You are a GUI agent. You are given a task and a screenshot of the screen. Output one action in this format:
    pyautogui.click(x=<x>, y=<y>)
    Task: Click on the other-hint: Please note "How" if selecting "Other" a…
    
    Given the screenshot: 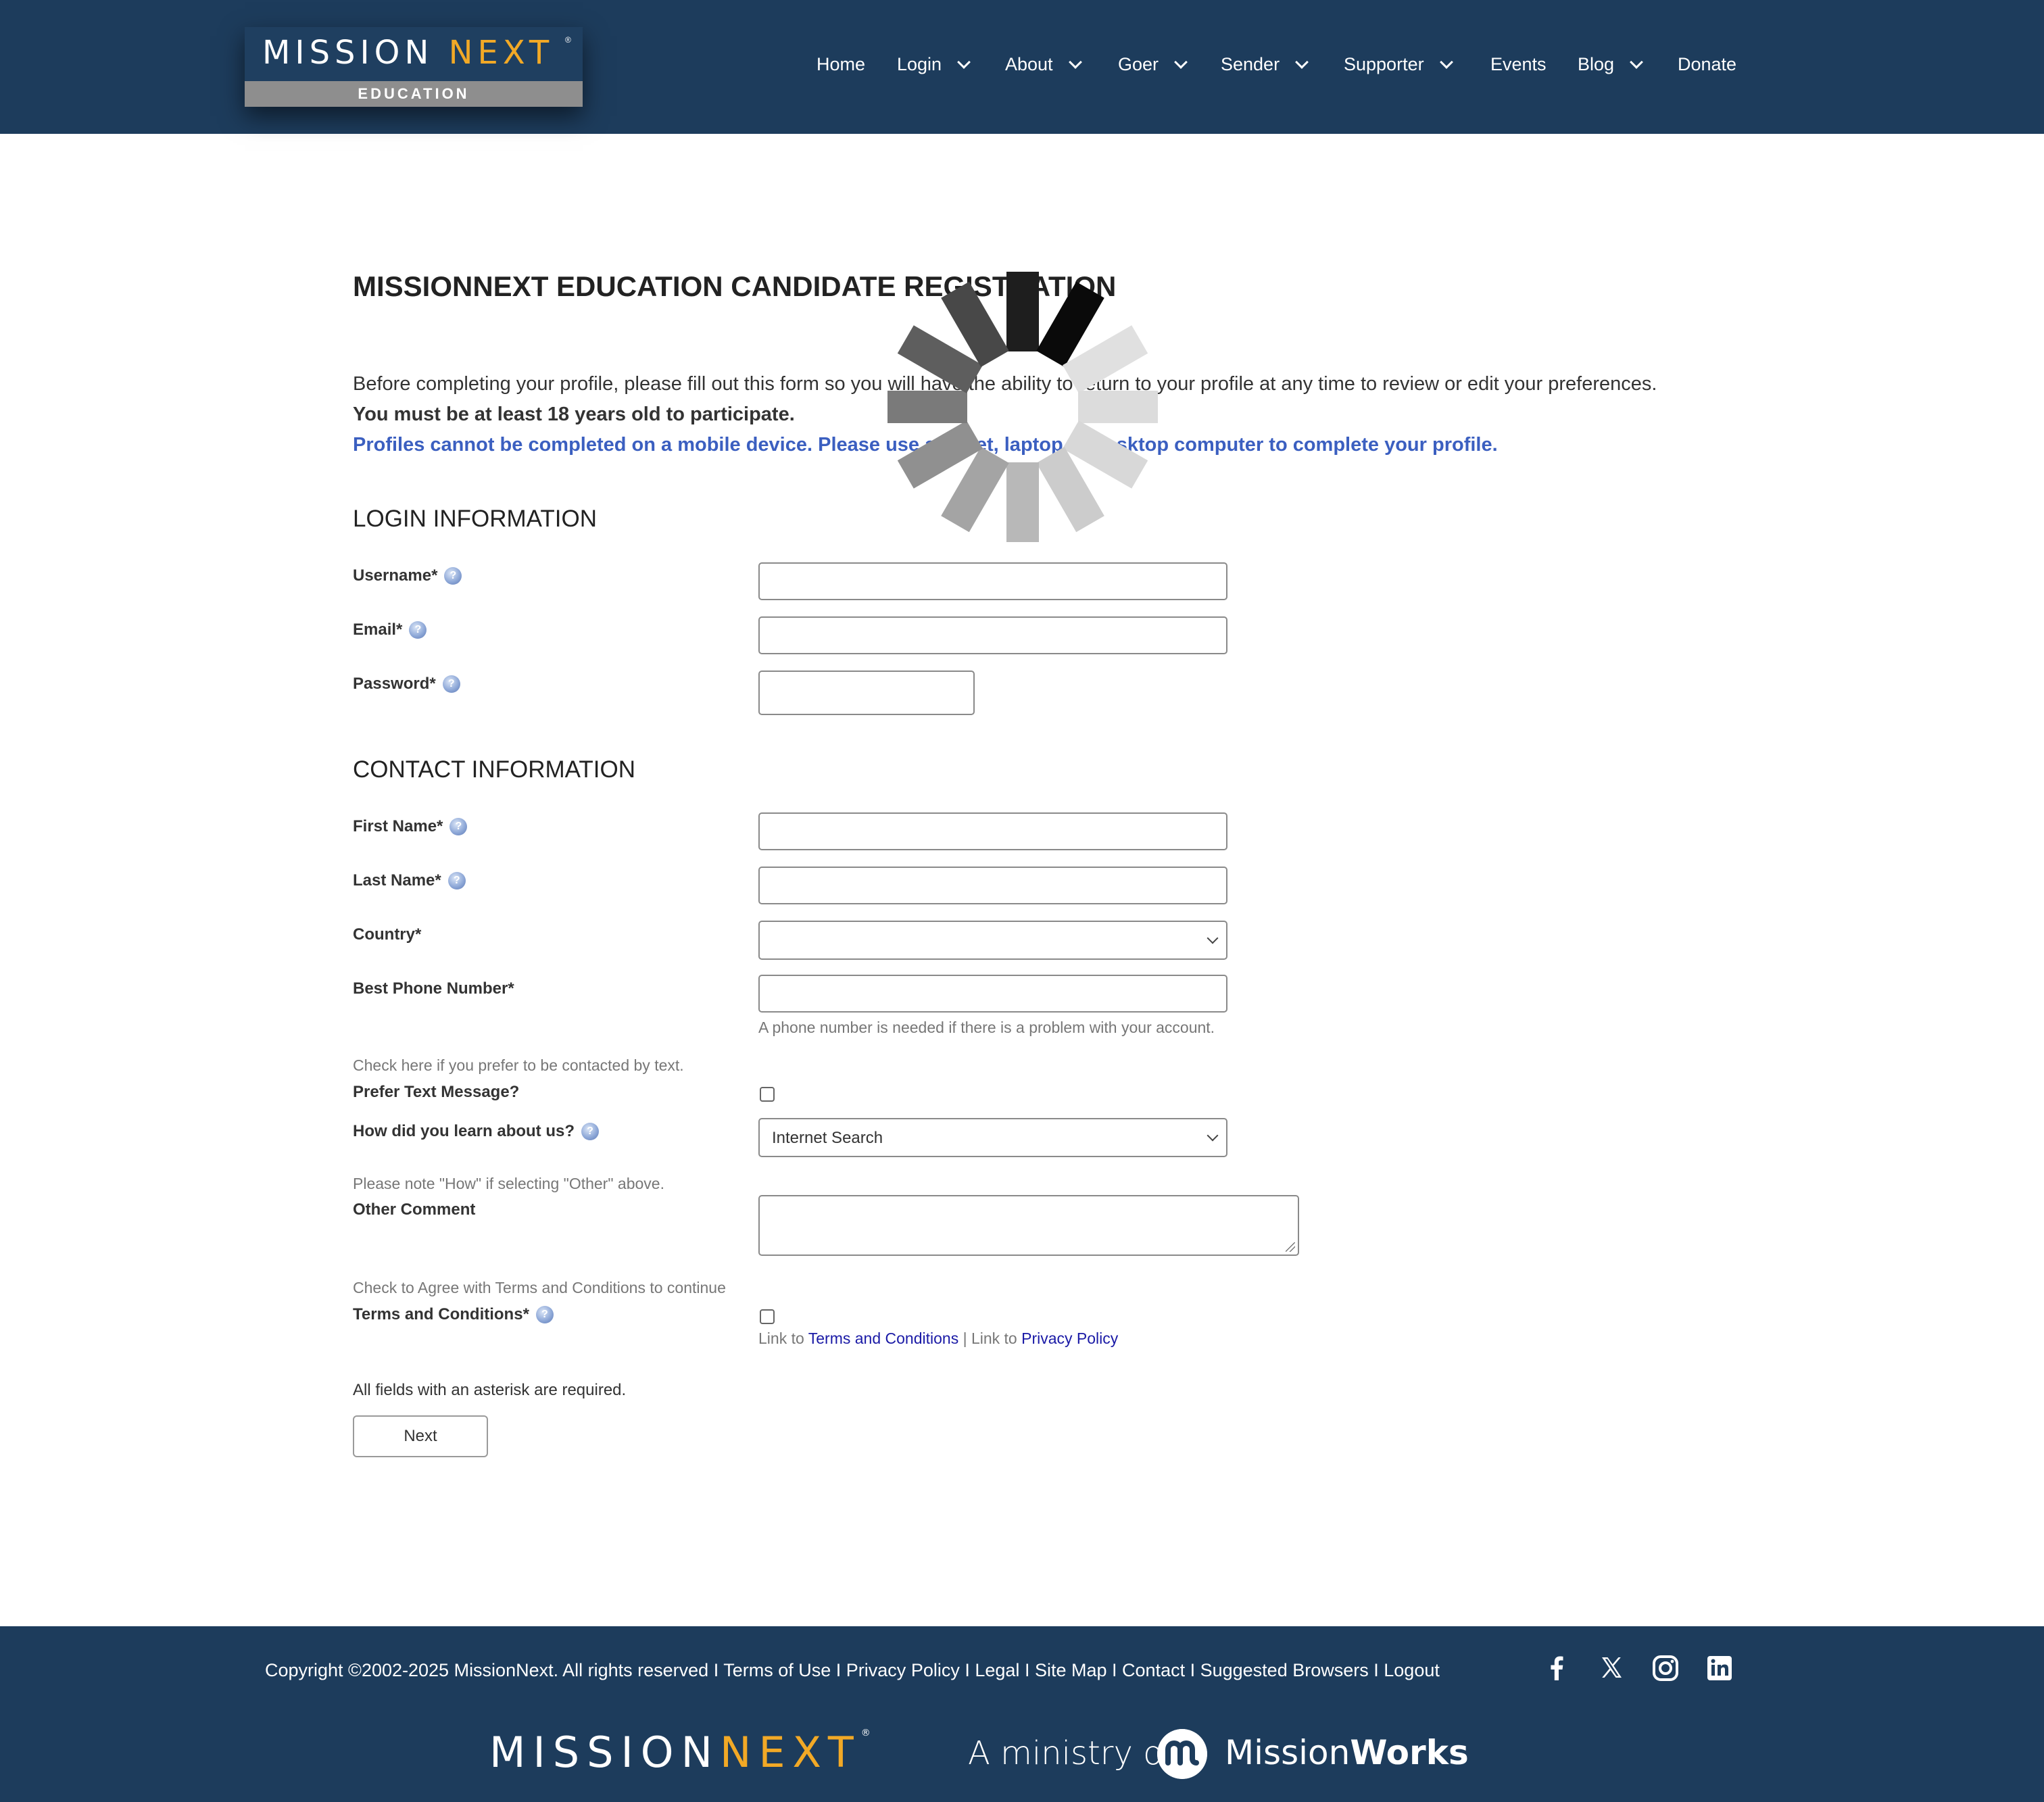 What is the action you would take?
    pyautogui.click(x=508, y=1183)
    